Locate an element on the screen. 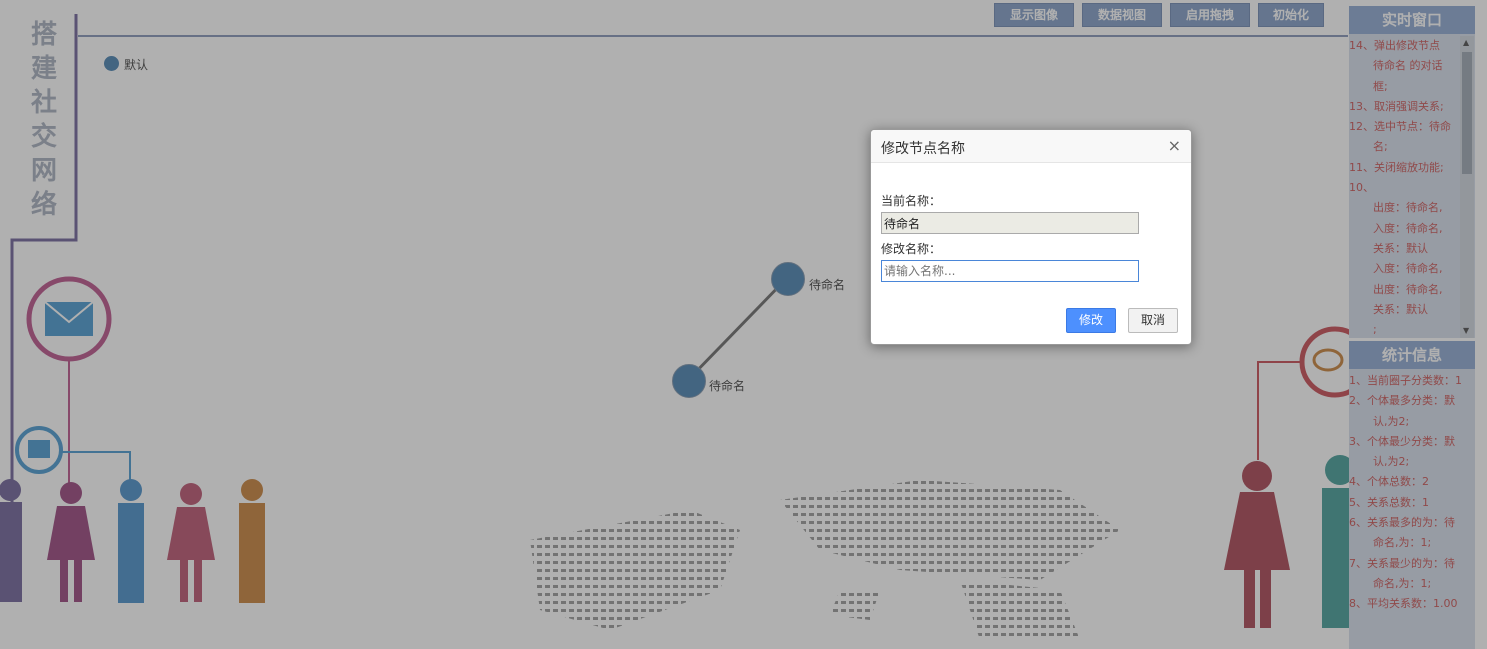 The image size is (1487, 649). current-name-label: 当前名称： is located at coordinates (911, 201).